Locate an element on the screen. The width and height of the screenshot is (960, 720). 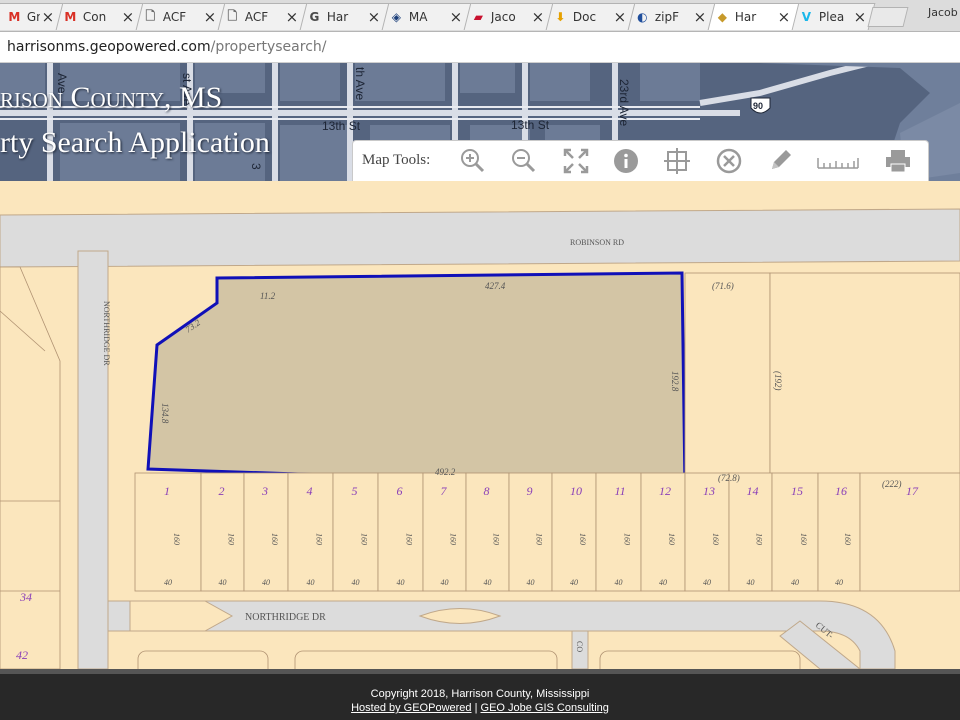
hosted-by-link: Hosted by GEOPowered is located at coordinates (411, 708).